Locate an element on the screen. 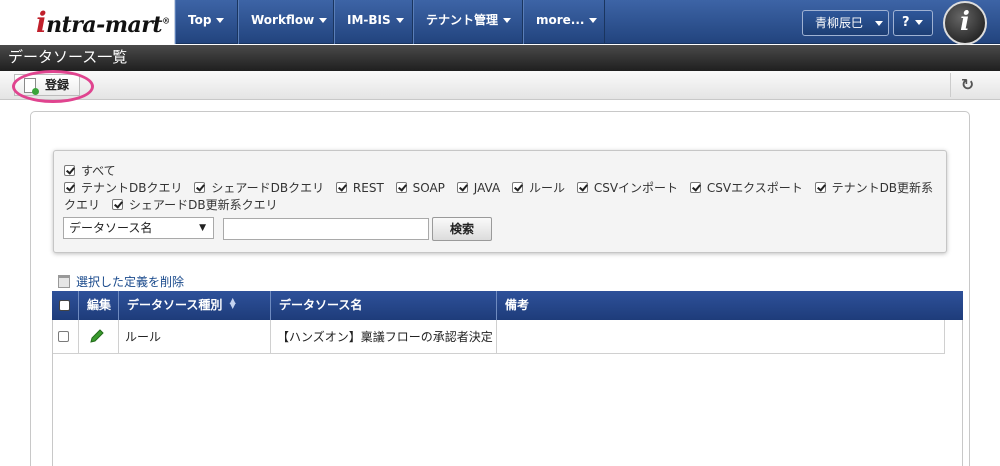 The width and height of the screenshot is (1000, 466). select-all-header is located at coordinates (65, 305).